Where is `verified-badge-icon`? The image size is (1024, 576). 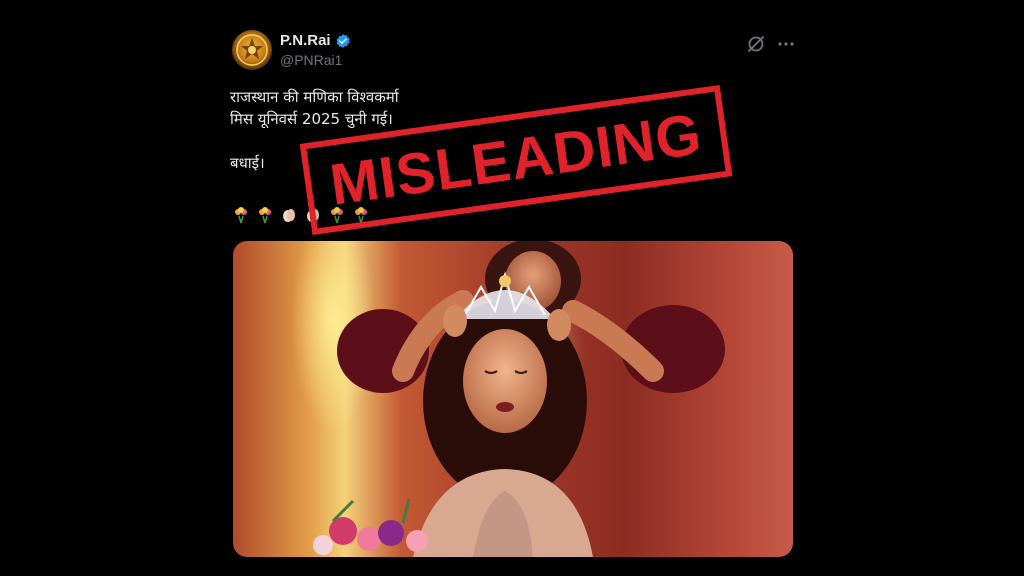
verified-badge-icon is located at coordinates (342, 40).